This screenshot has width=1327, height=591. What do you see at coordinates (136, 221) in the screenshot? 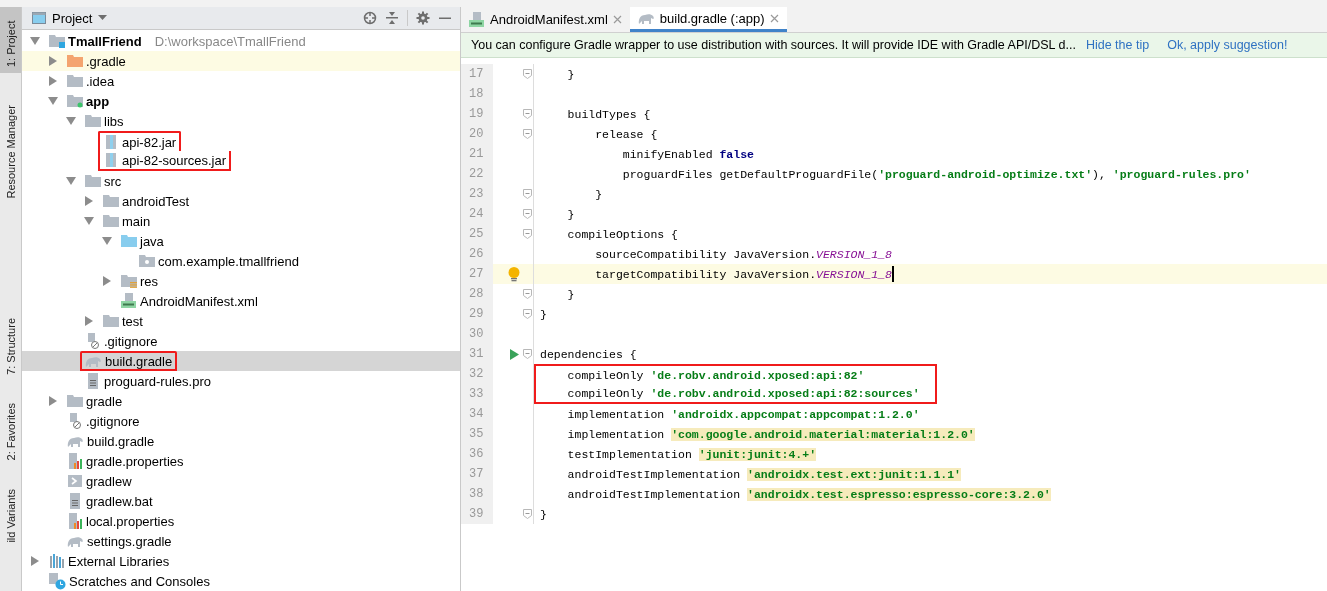
I see `tree-item: main` at bounding box center [136, 221].